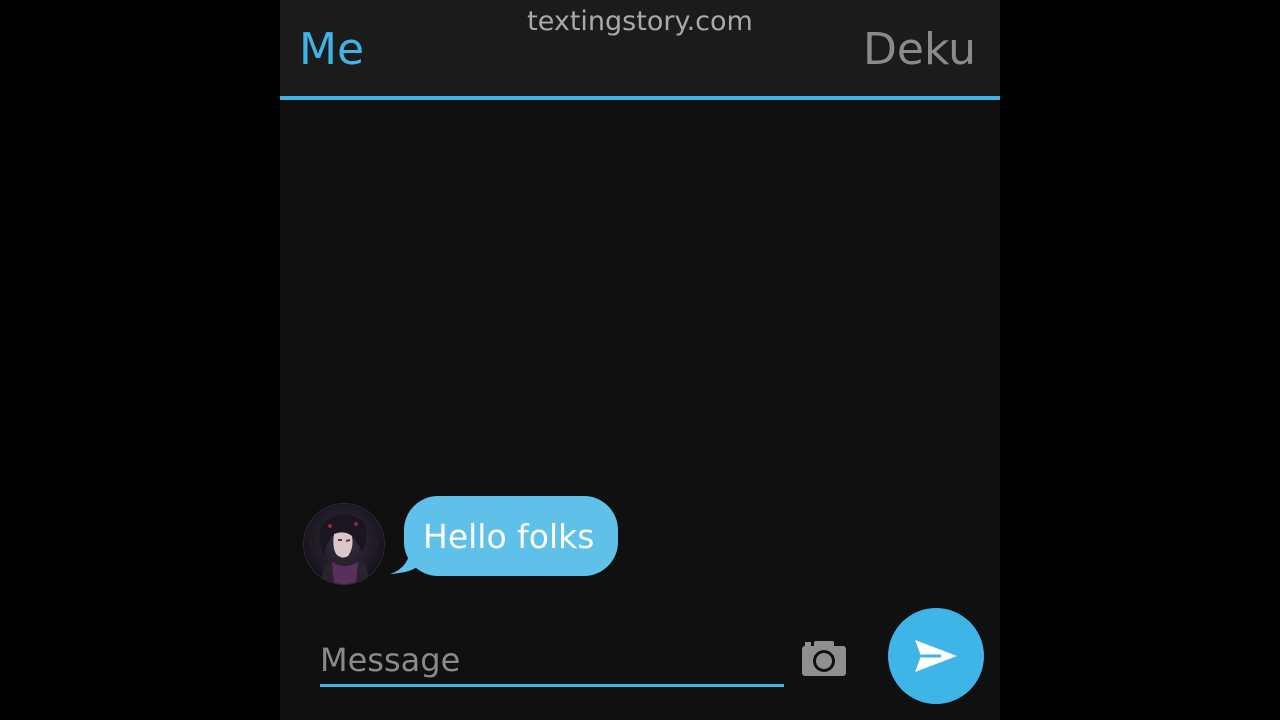 Image resolution: width=1280 pixels, height=720 pixels. I want to click on send-icon, so click(936, 656).